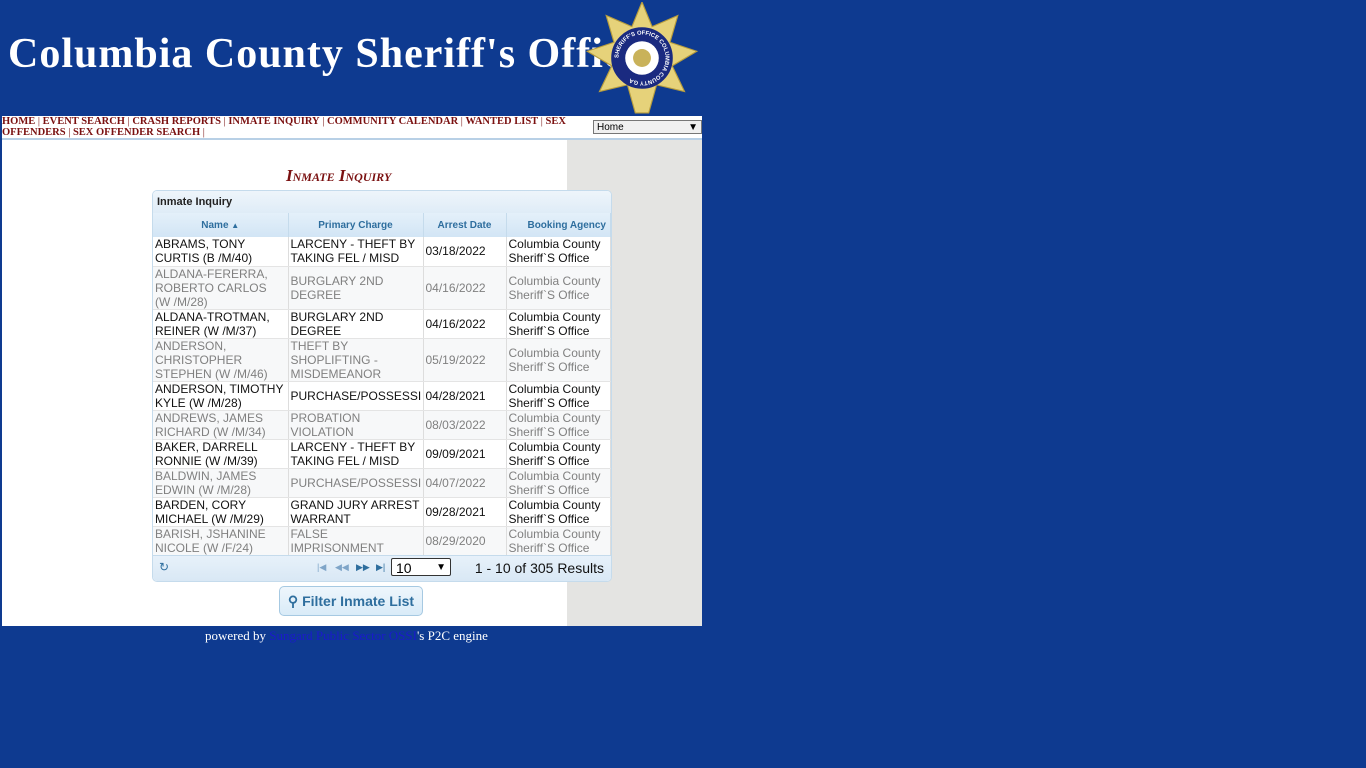 The image size is (1366, 768). I want to click on nav-link: COMMUNITY CALENDAR, so click(392, 121).